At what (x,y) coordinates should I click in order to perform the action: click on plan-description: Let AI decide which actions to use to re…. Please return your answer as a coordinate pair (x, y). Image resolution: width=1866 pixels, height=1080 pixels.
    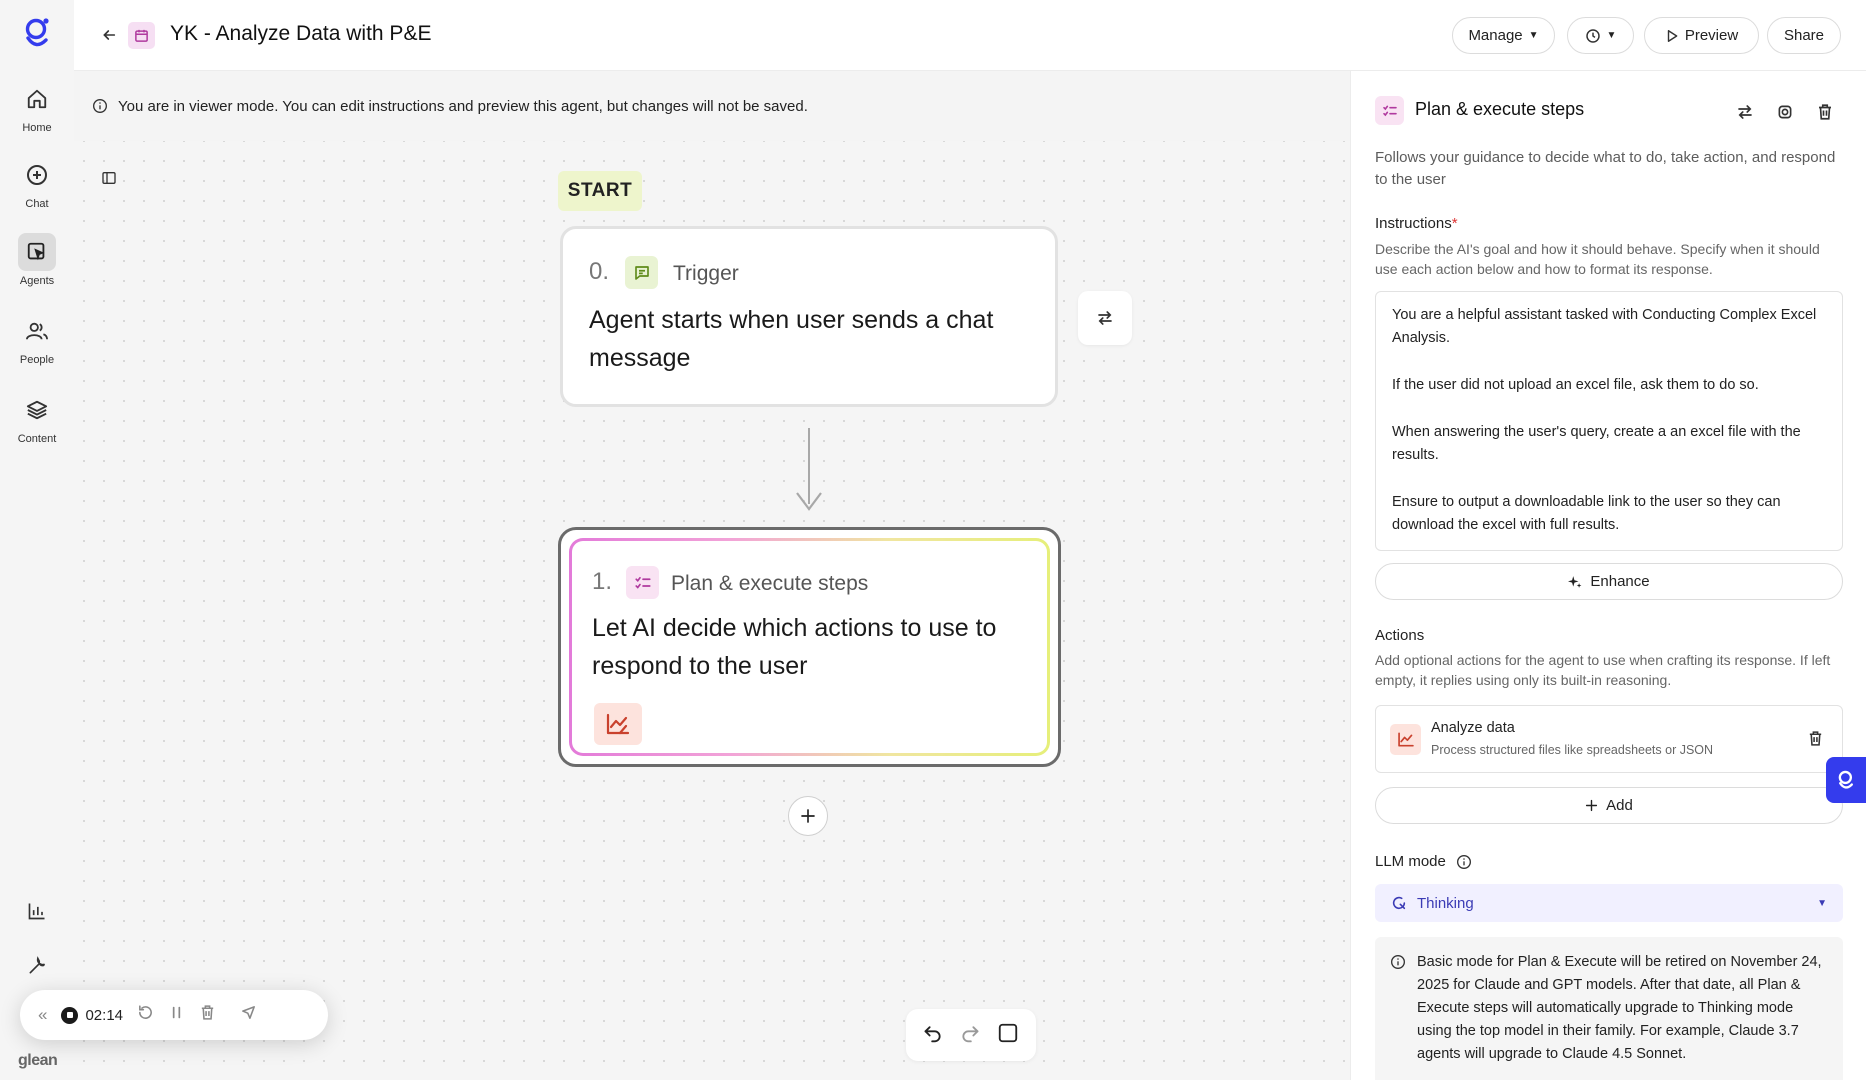
    Looking at the image, I should click on (794, 647).